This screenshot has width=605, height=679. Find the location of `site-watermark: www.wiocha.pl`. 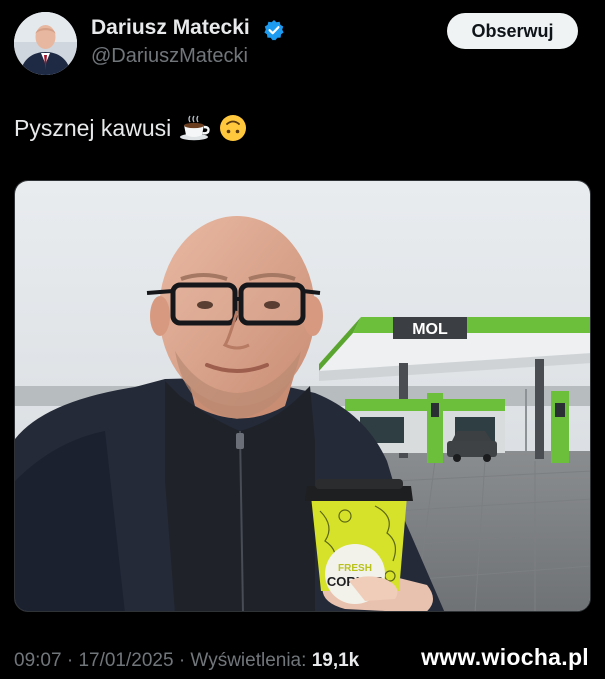

site-watermark: www.wiocha.pl is located at coordinates (505, 657).